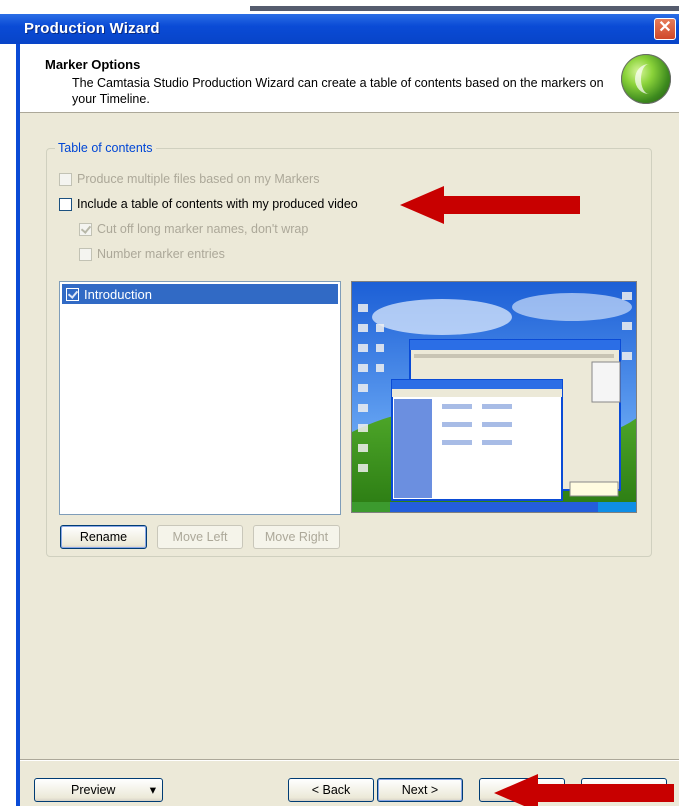 This screenshot has height=812, width=679. Describe the element at coordinates (200, 398) in the screenshot. I see `marker-list: Introduction` at that location.